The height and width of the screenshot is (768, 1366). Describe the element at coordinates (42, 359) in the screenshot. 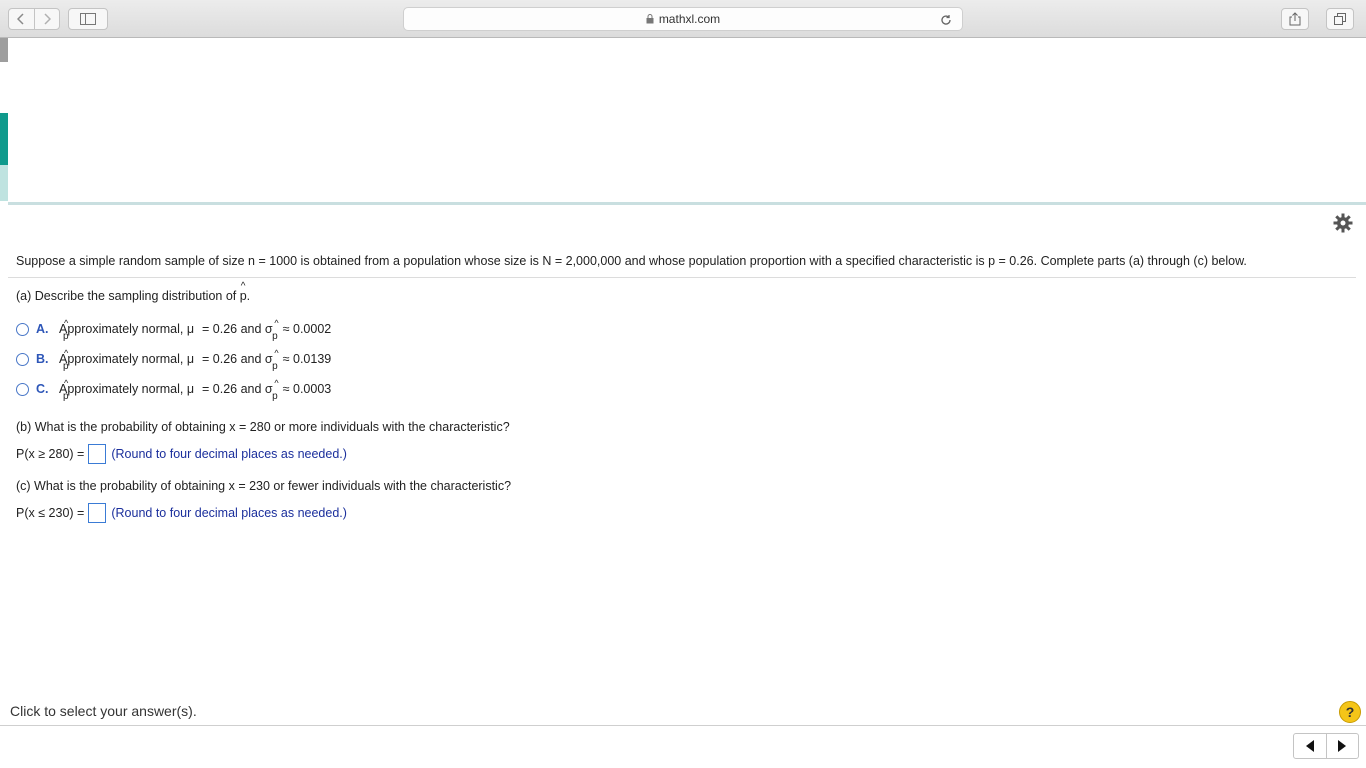

I see `option-b-letter: B.` at that location.